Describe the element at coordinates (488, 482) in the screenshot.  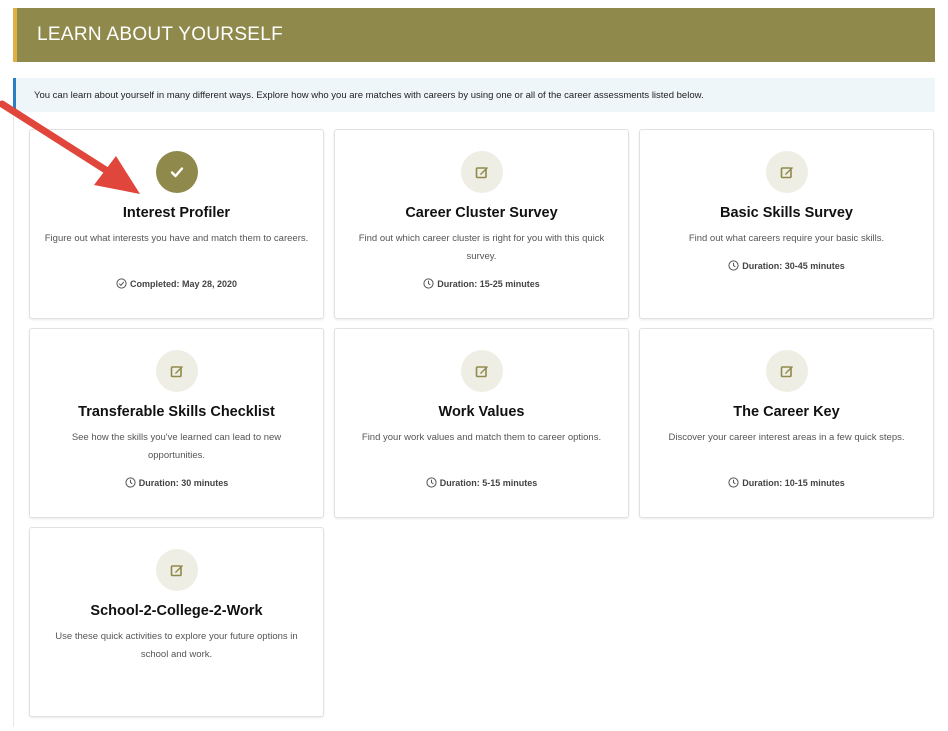
I see `card-status-text: Duration: 5-15 minutes` at that location.